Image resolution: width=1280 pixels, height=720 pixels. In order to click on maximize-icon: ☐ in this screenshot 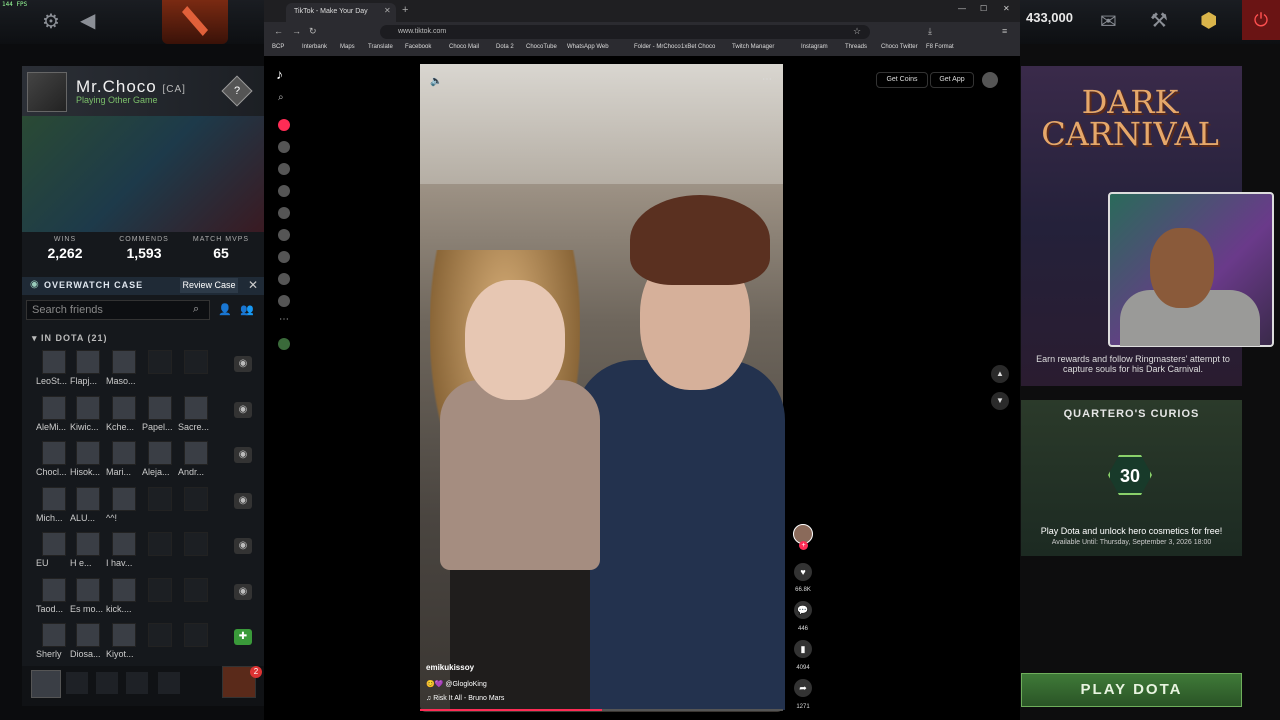, I will do `click(983, 8)`.